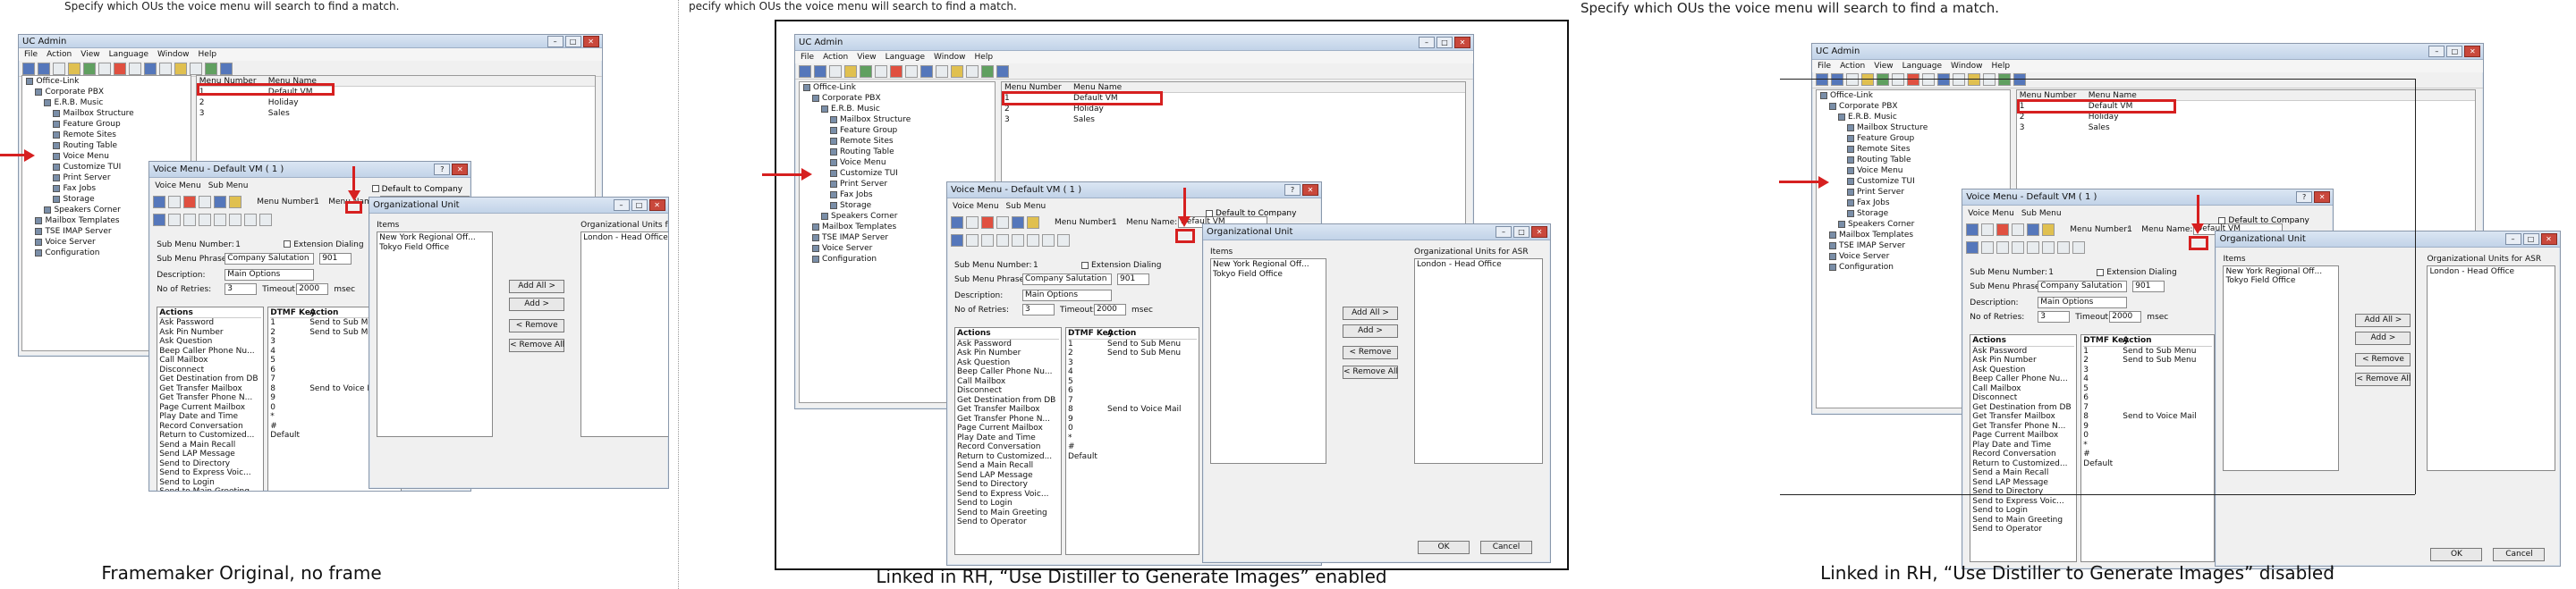 This screenshot has width=2576, height=589. What do you see at coordinates (106, 102) in the screenshot?
I see `tree-node: E.R.B. Music` at bounding box center [106, 102].